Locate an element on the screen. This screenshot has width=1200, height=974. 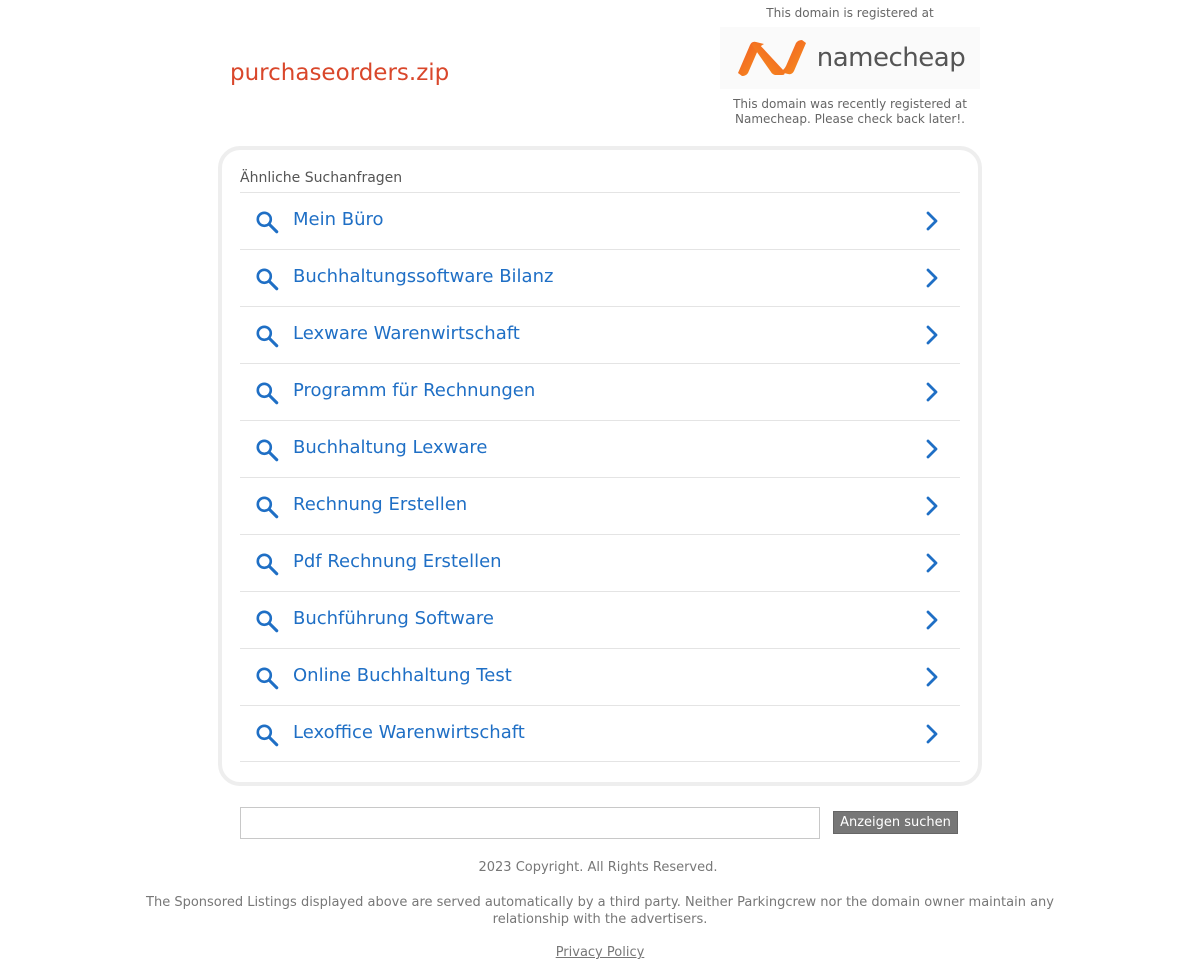
related-search-label: Buchhaltungssoftware Bilanz is located at coordinates (423, 276).